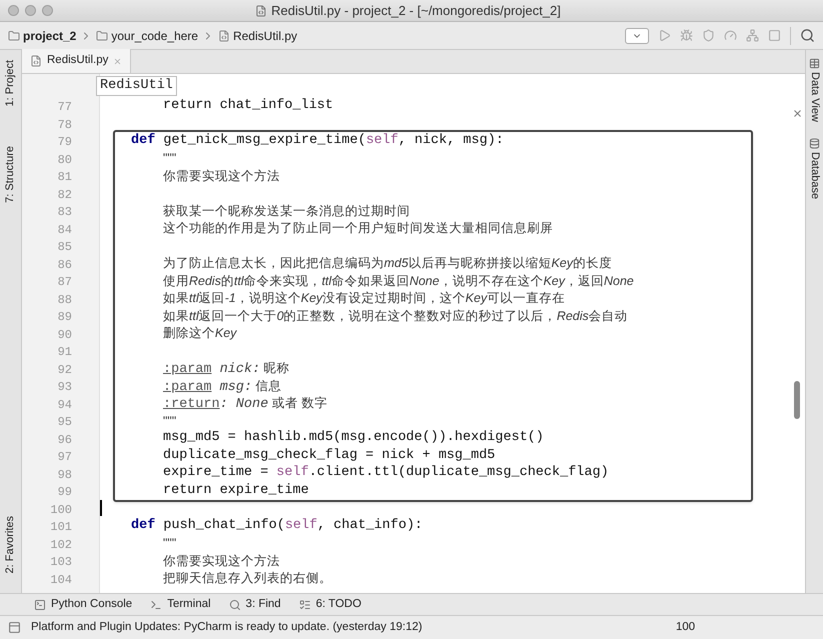 The height and width of the screenshot is (639, 823). What do you see at coordinates (156, 604) in the screenshot?
I see `terminal-icon` at bounding box center [156, 604].